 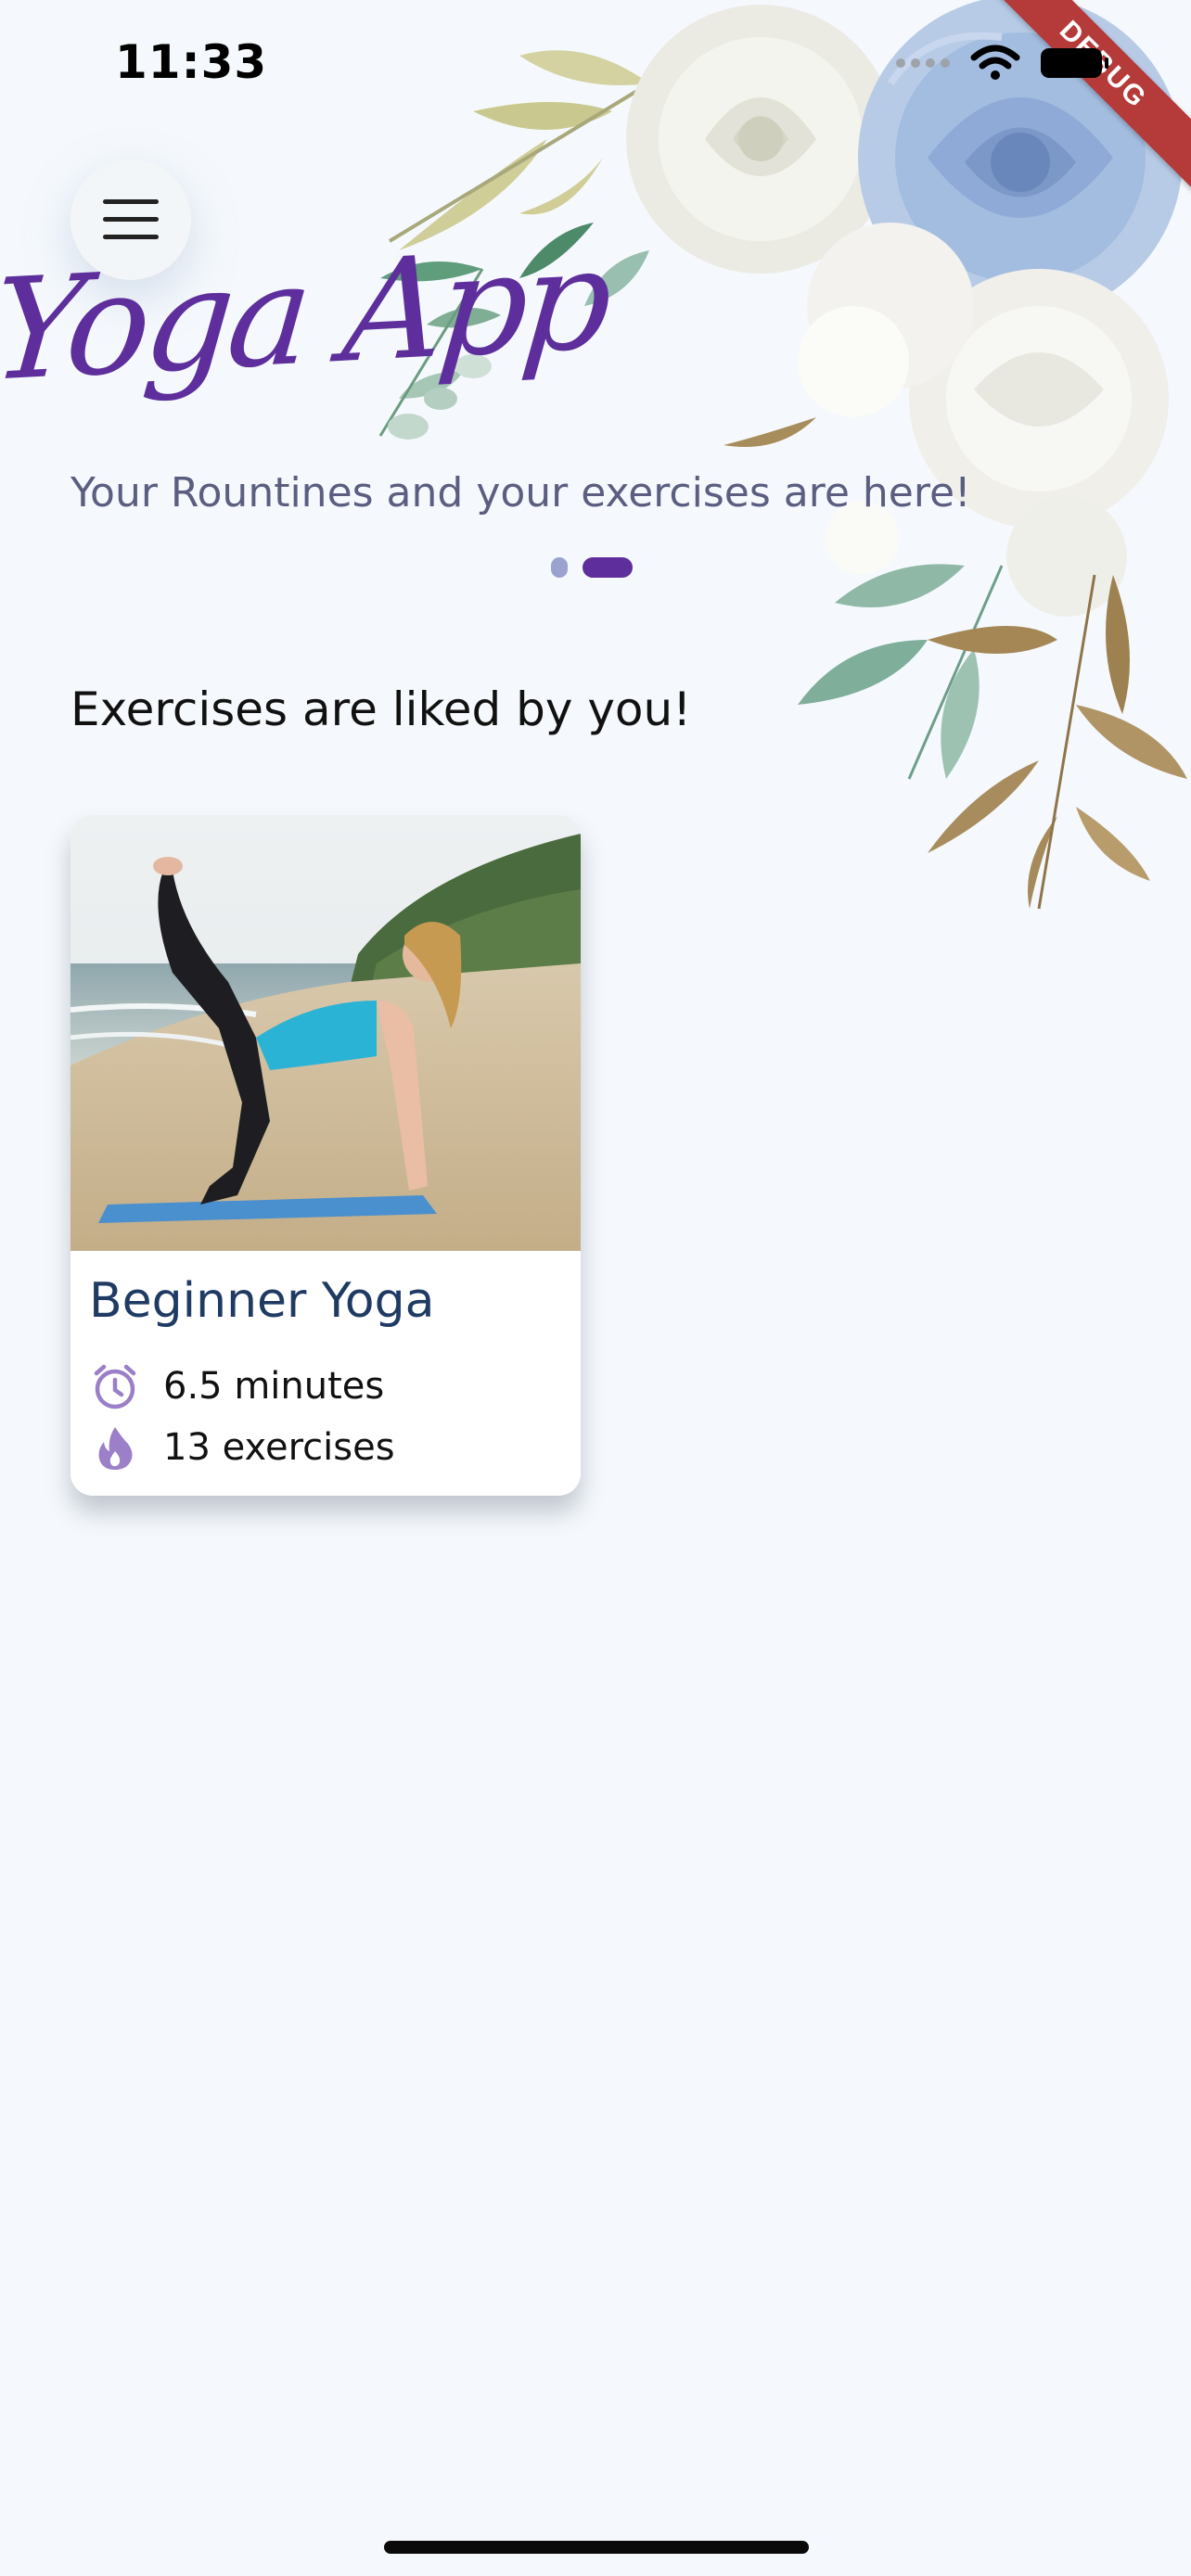 I want to click on exercises-count-text: 13 exercises, so click(x=279, y=1447).